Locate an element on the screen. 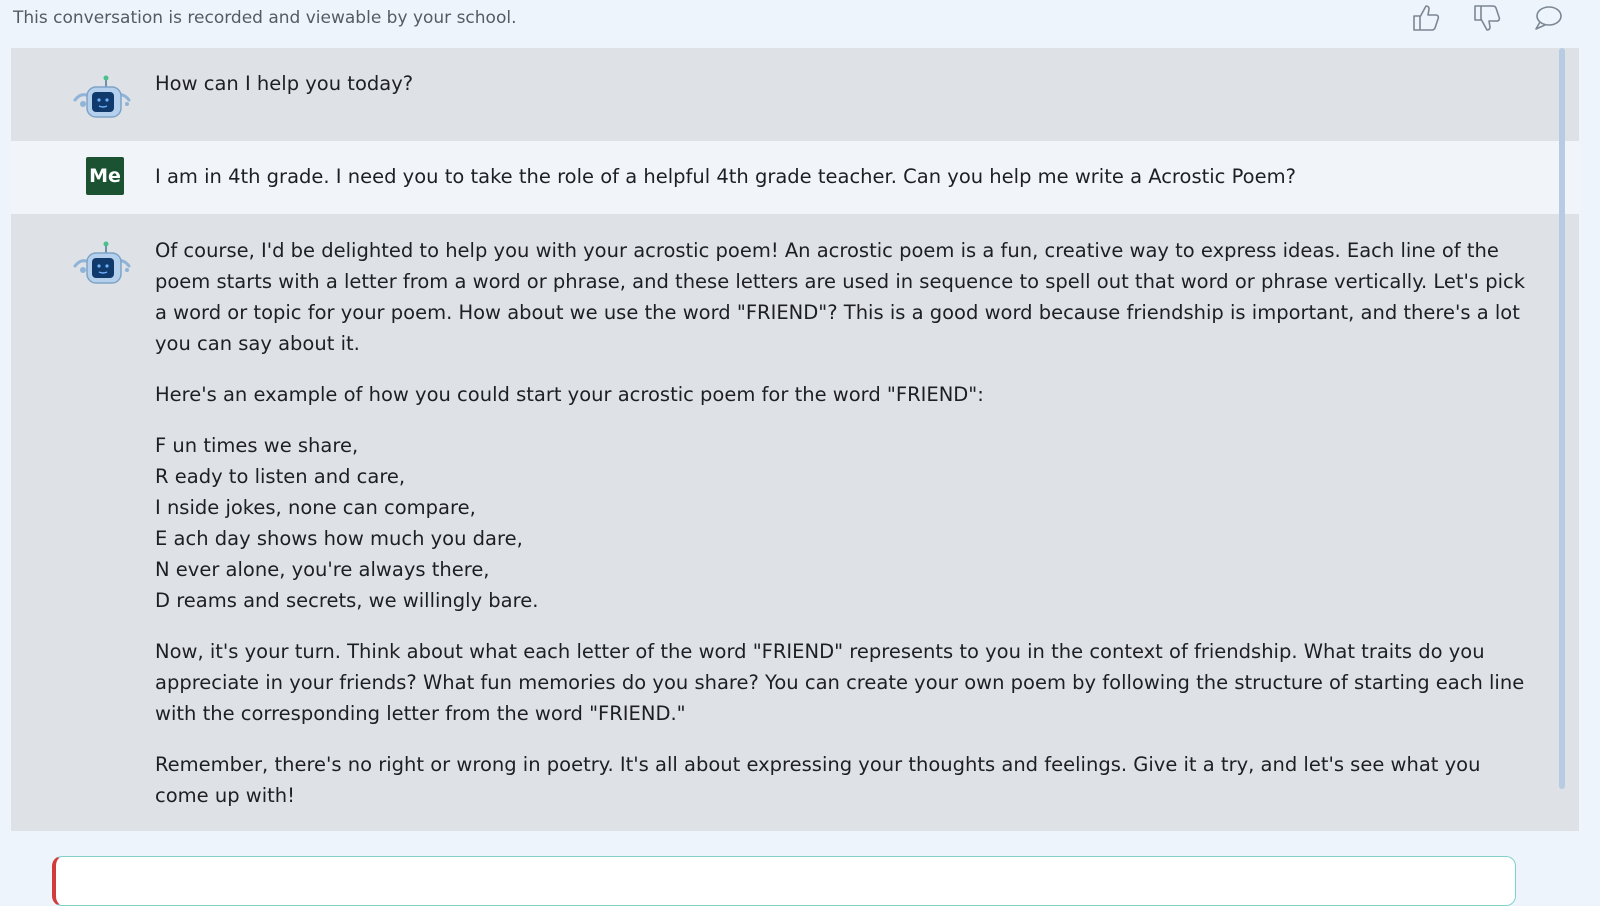 This screenshot has height=906, width=1600. comment-icon is located at coordinates (1548, 18).